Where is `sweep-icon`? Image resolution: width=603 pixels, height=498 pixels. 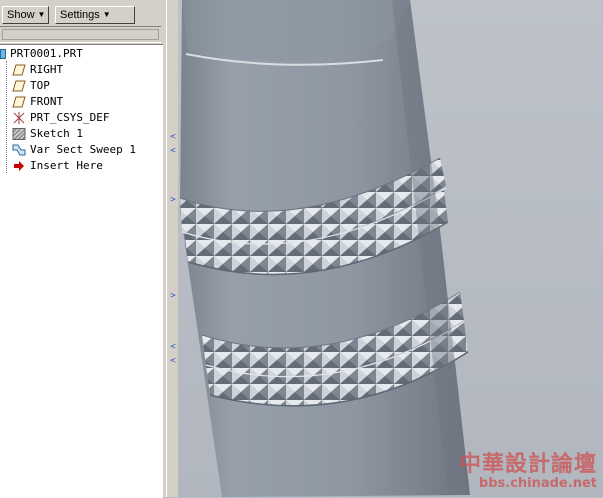 sweep-icon is located at coordinates (19, 150).